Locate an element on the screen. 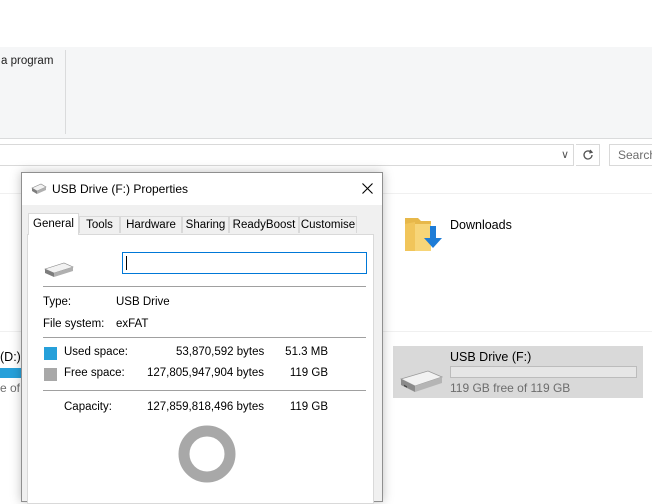 This screenshot has width=652, height=504. search-placeholder: Search is located at coordinates (635, 155).